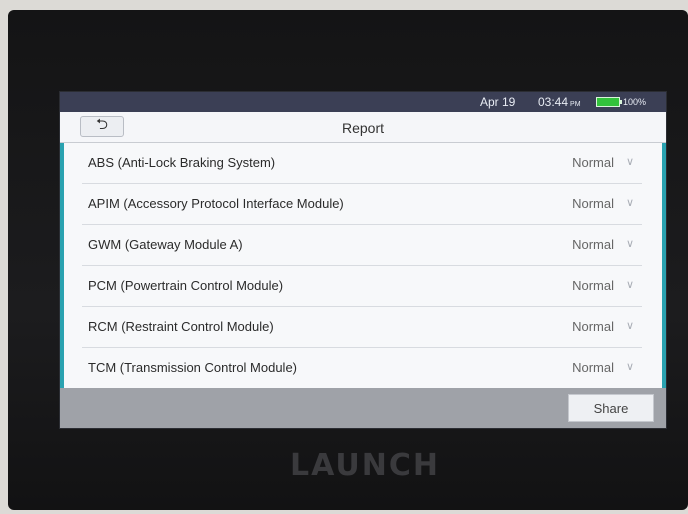 This screenshot has width=688, height=514. Describe the element at coordinates (635, 102) in the screenshot. I see `battery-percent: 100%` at that location.